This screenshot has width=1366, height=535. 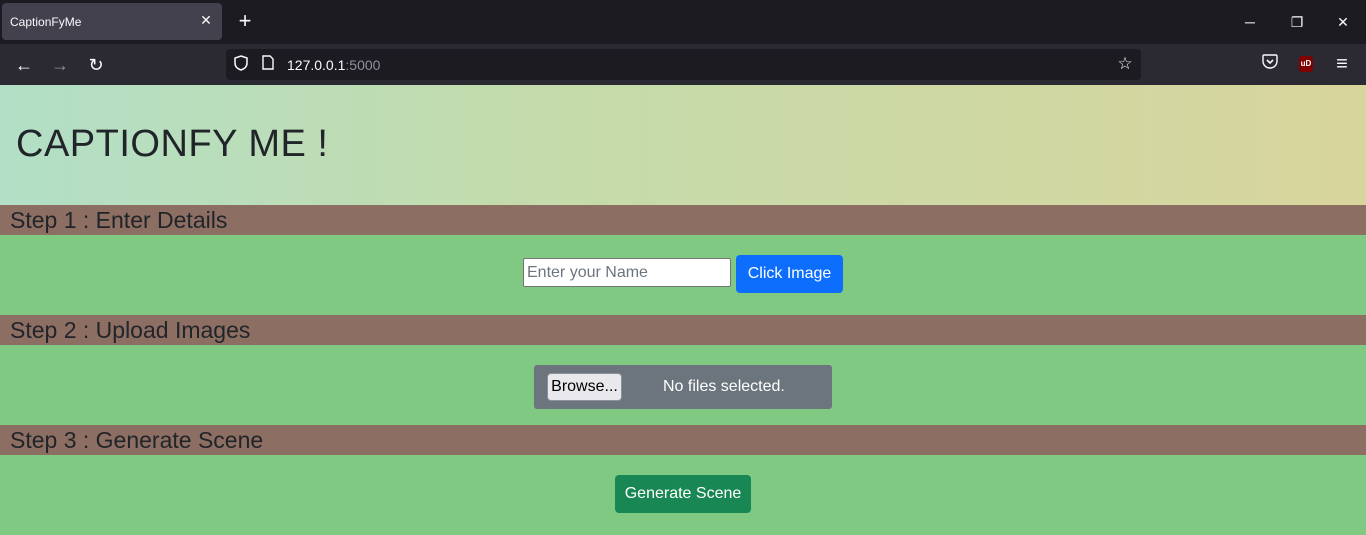 I want to click on tab-close-icon: ✕, so click(x=206, y=20).